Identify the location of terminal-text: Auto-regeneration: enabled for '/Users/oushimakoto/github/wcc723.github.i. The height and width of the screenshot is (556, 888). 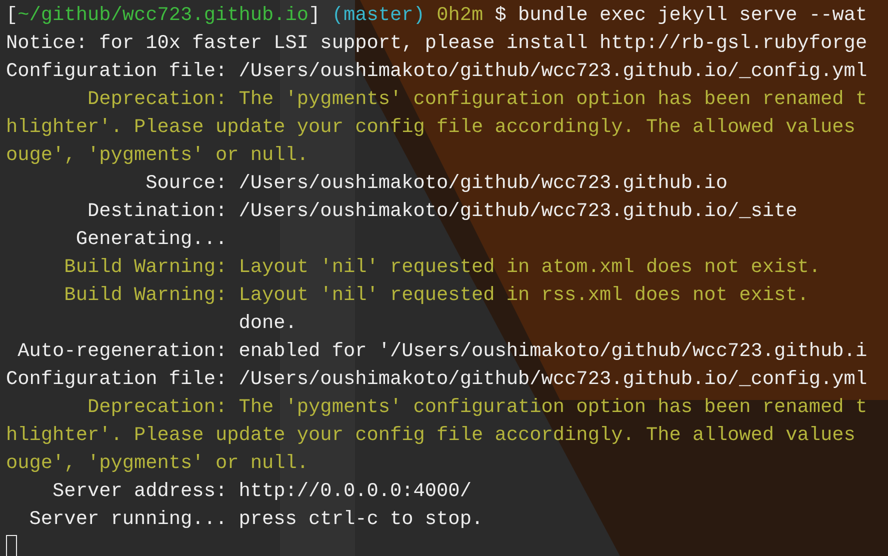
(442, 351).